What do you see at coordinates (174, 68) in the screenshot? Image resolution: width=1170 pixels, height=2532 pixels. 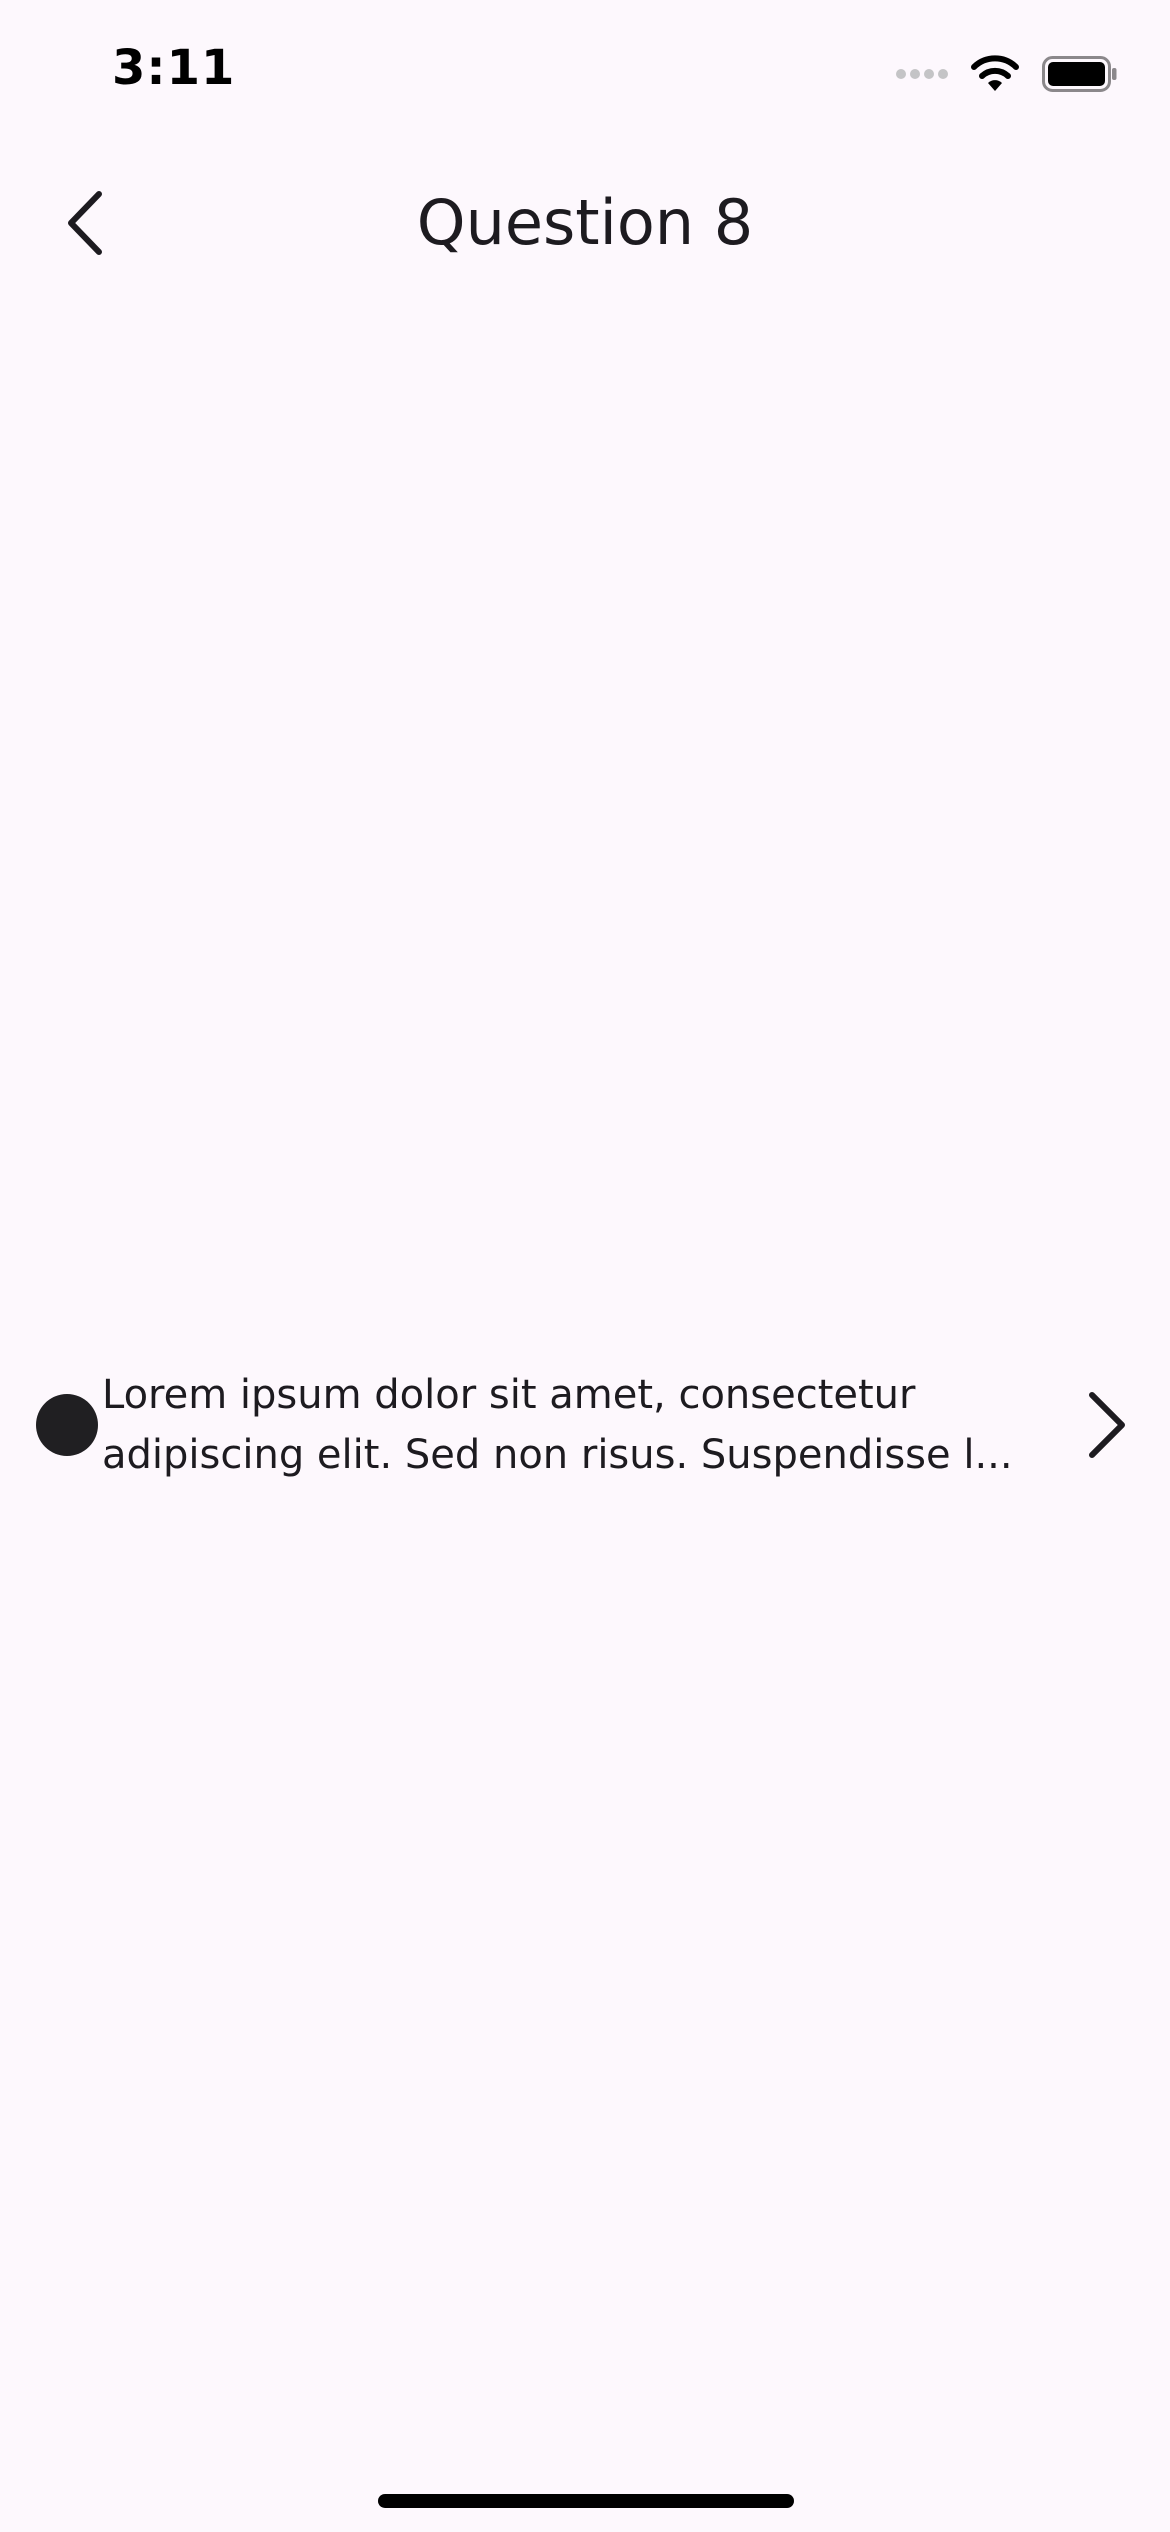 I see `status-time: 3:11` at bounding box center [174, 68].